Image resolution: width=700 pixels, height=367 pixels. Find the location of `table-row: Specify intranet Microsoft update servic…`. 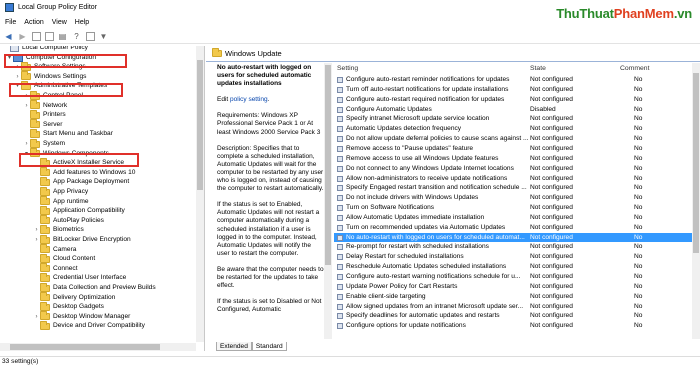

table-row: Specify intranet Microsoft update servic… is located at coordinates (514, 119).